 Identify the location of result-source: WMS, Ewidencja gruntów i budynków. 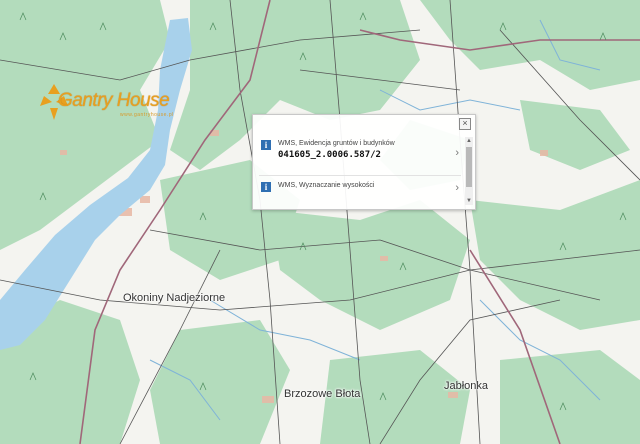
(336, 143).